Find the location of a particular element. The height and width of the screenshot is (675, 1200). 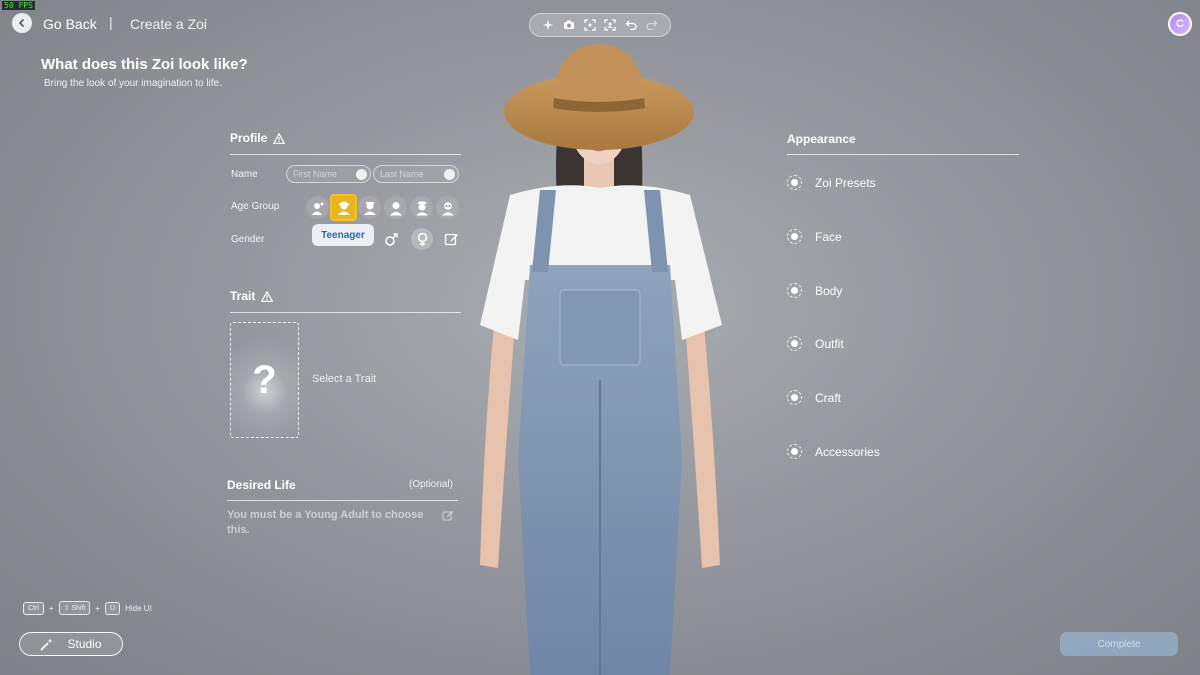

appearance-item-zoi-presets: Zoi Presets is located at coordinates (831, 182).